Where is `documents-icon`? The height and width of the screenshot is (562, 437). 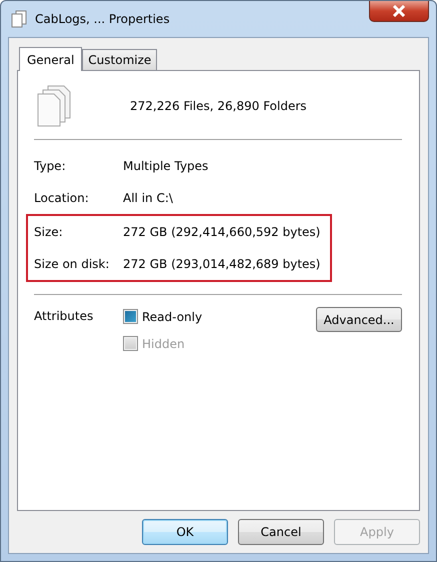 documents-icon is located at coordinates (19, 19).